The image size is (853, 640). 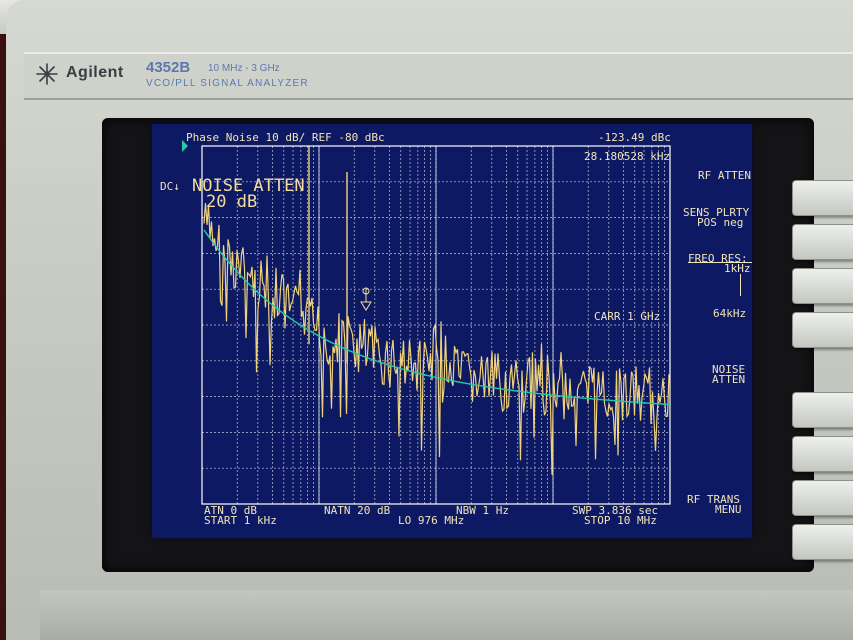 I want to click on softkey-noise-atten, so click(x=822, y=410).